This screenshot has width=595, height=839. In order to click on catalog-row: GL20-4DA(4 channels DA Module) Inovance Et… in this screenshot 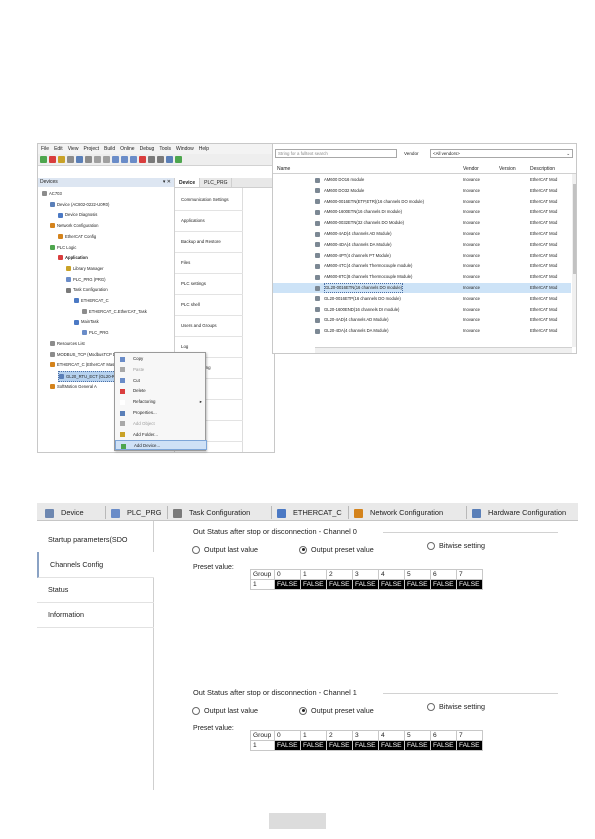, I will do `click(422, 331)`.